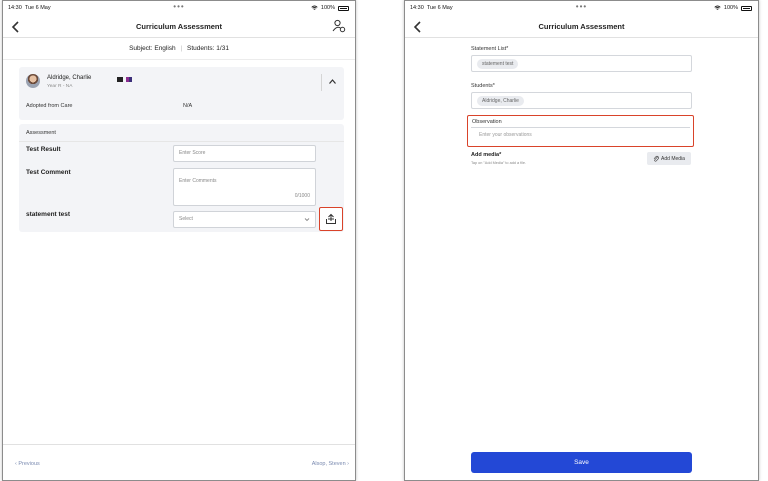 This screenshot has width=768, height=481. I want to click on statement-label: statement test, so click(48, 214).